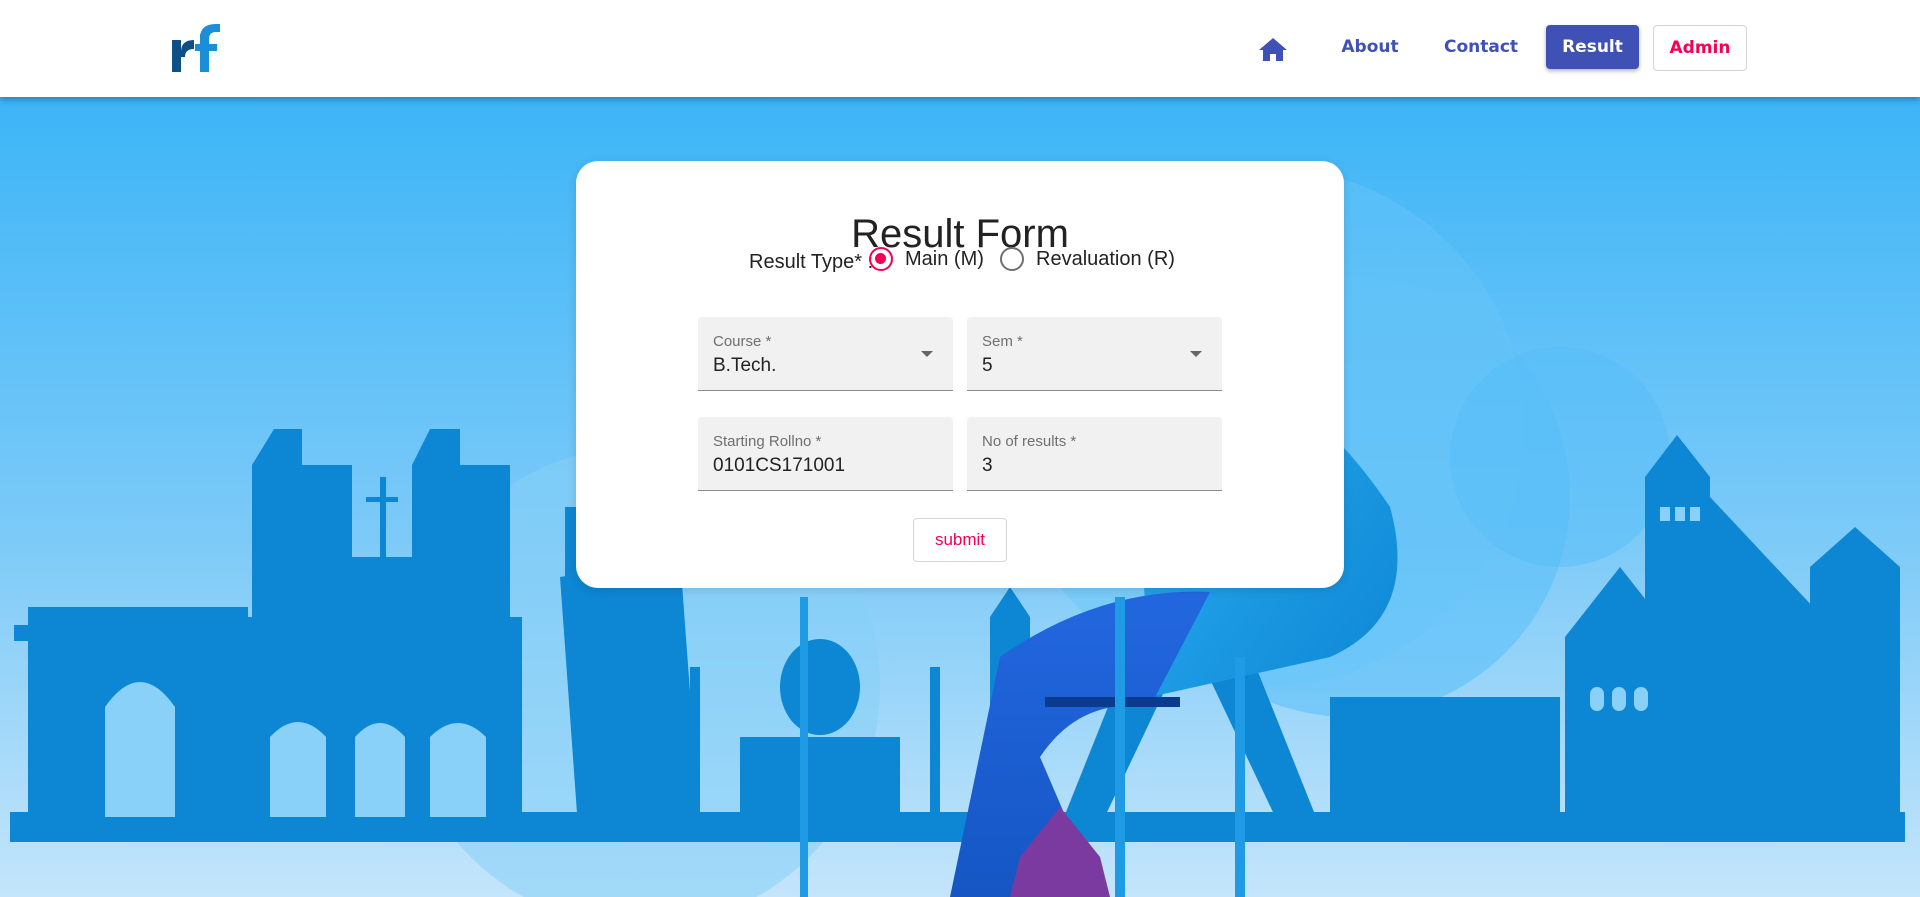  Describe the element at coordinates (825, 354) in the screenshot. I see `course-select: Course * B.Tech.` at that location.